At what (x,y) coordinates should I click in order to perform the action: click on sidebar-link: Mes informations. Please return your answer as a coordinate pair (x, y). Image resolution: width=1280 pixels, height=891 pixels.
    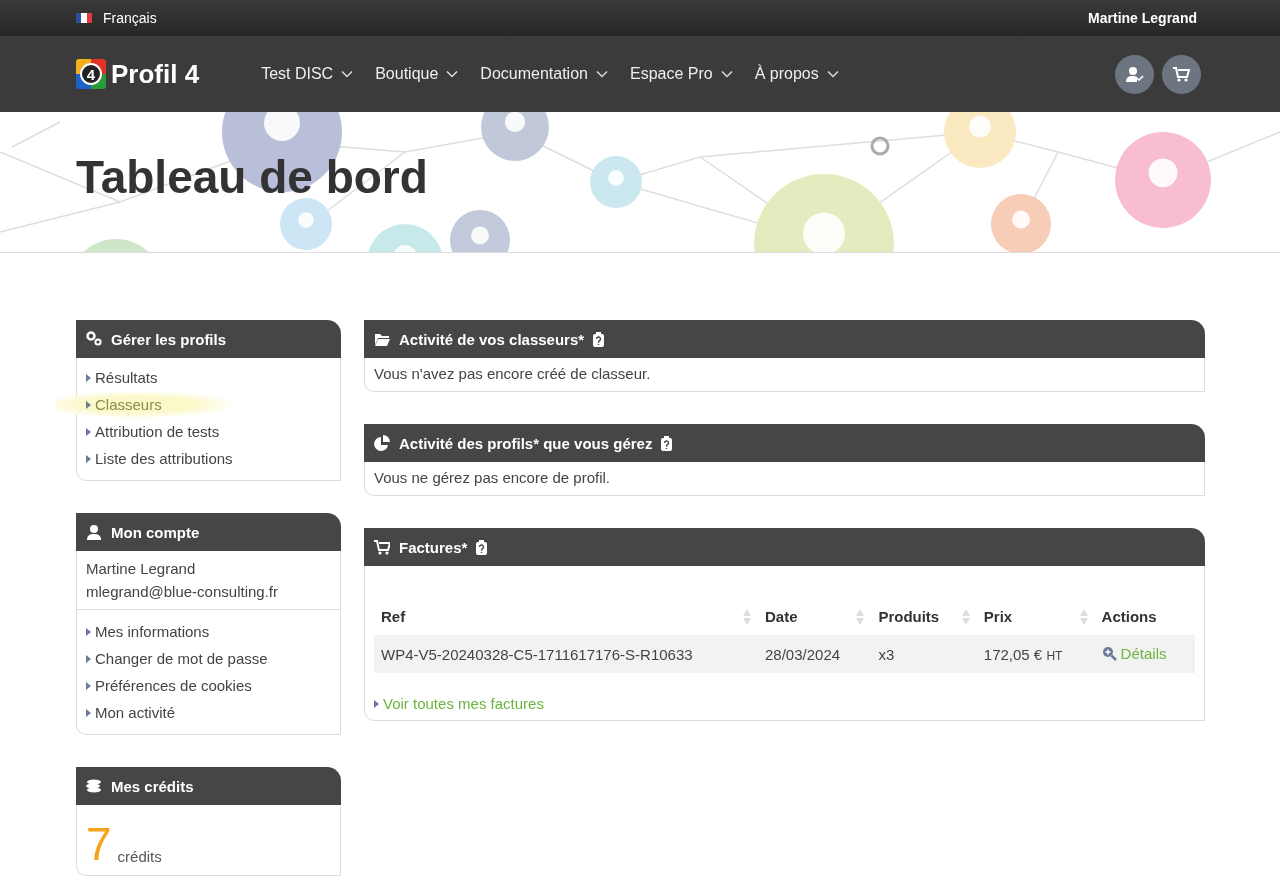
    Looking at the image, I should click on (152, 631).